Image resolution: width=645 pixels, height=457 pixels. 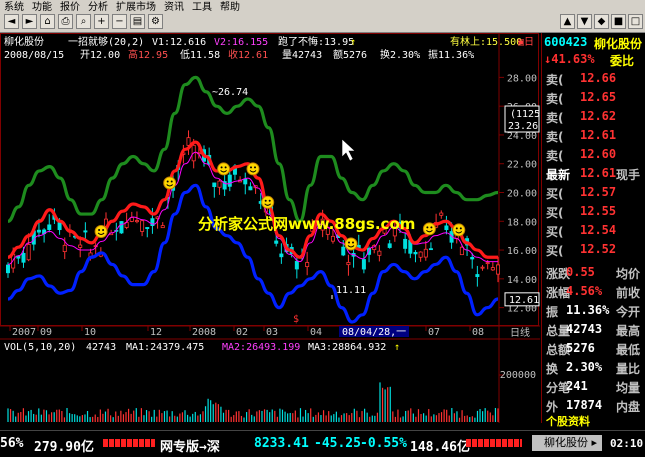 What do you see at coordinates (628, 350) in the screenshot?
I see `stat-extra: 最低` at bounding box center [628, 350].